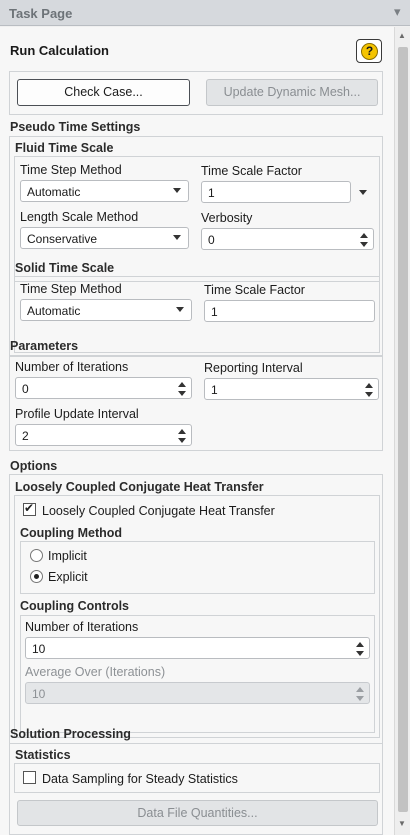  Describe the element at coordinates (43, 755) in the screenshot. I see `statistics-heading: Statistics` at that location.